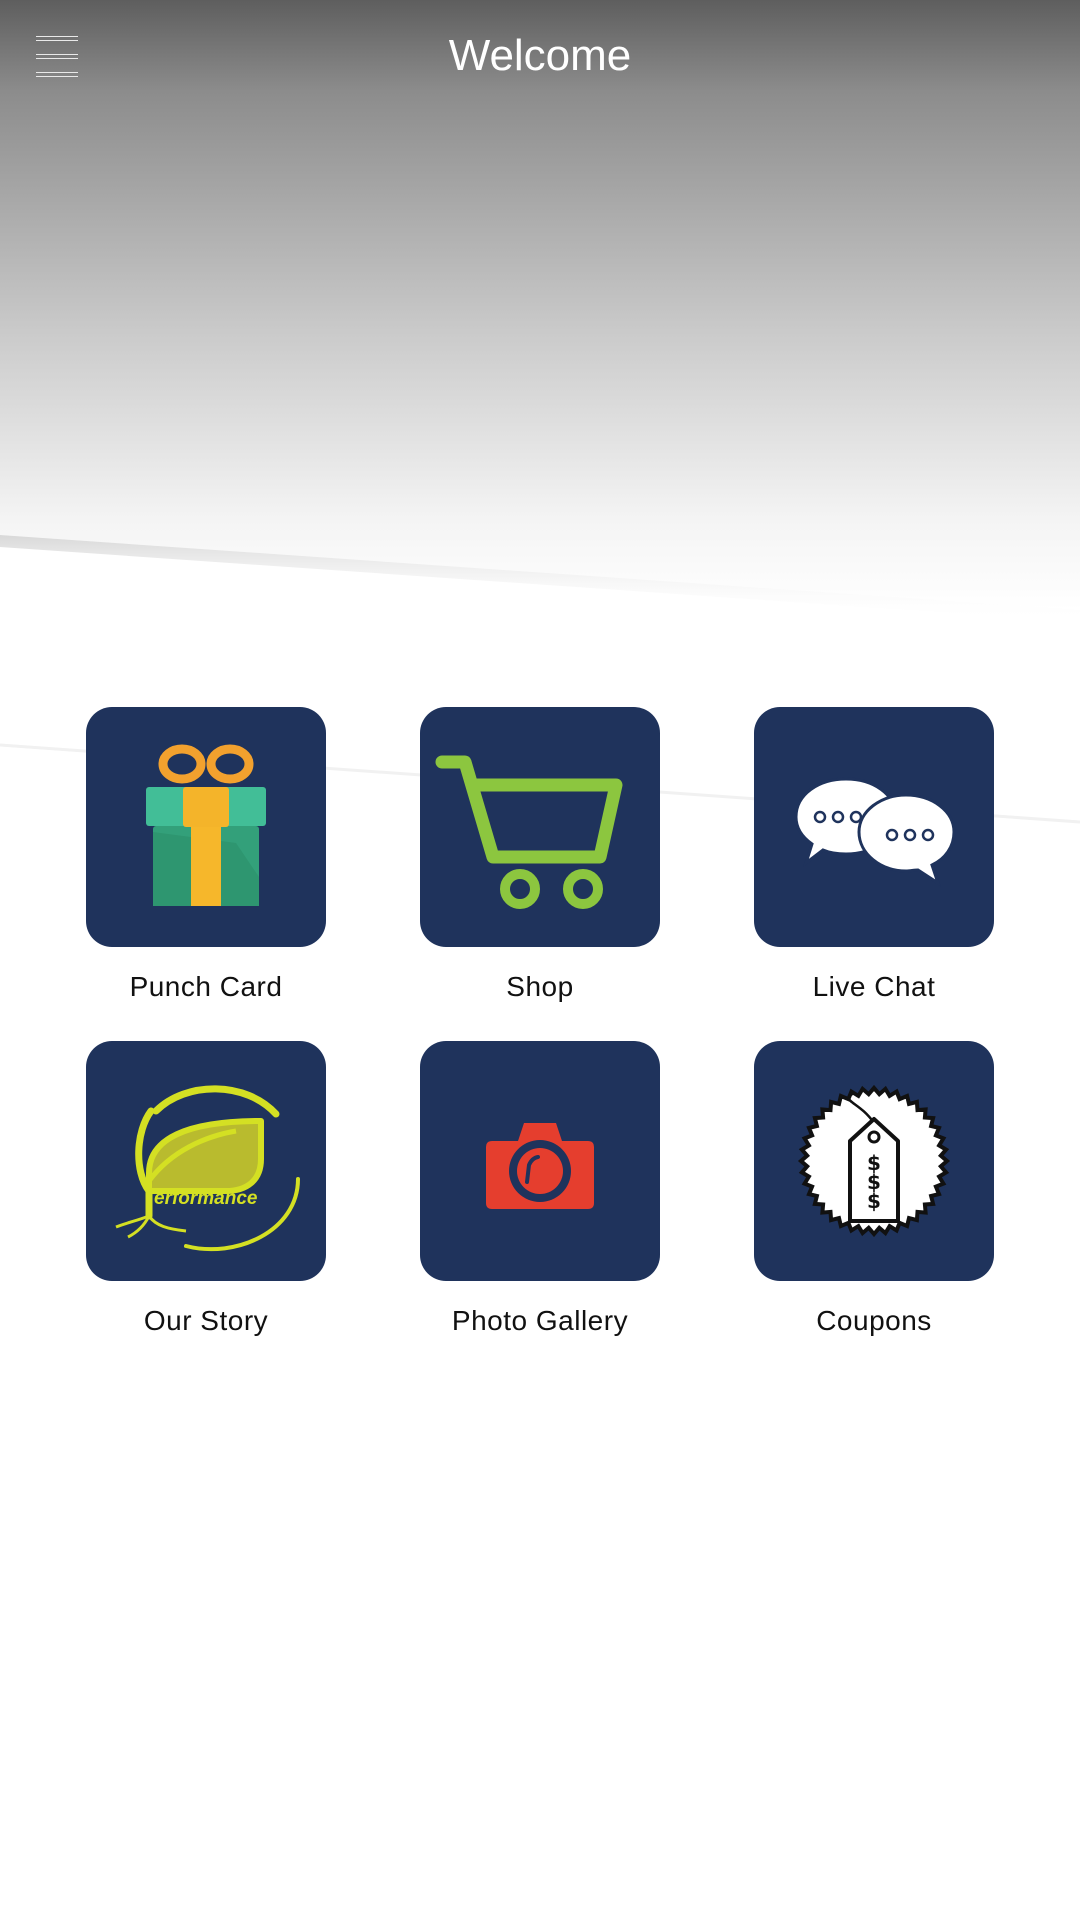 The image size is (1080, 1920). What do you see at coordinates (875, 832) in the screenshot?
I see `chat-bubbles-icon` at bounding box center [875, 832].